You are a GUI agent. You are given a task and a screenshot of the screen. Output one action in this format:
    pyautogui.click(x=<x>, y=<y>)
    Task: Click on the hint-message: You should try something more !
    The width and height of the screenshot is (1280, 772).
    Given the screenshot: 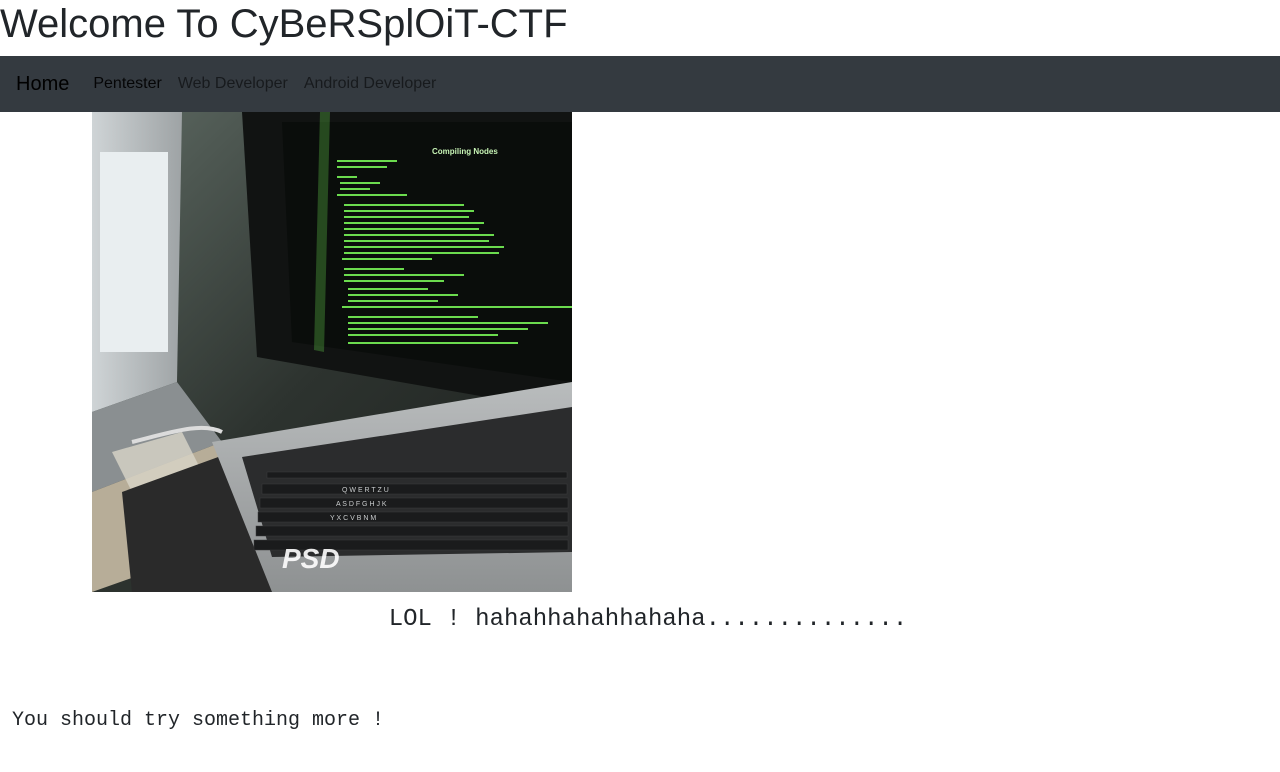 What is the action you would take?
    pyautogui.click(x=198, y=720)
    